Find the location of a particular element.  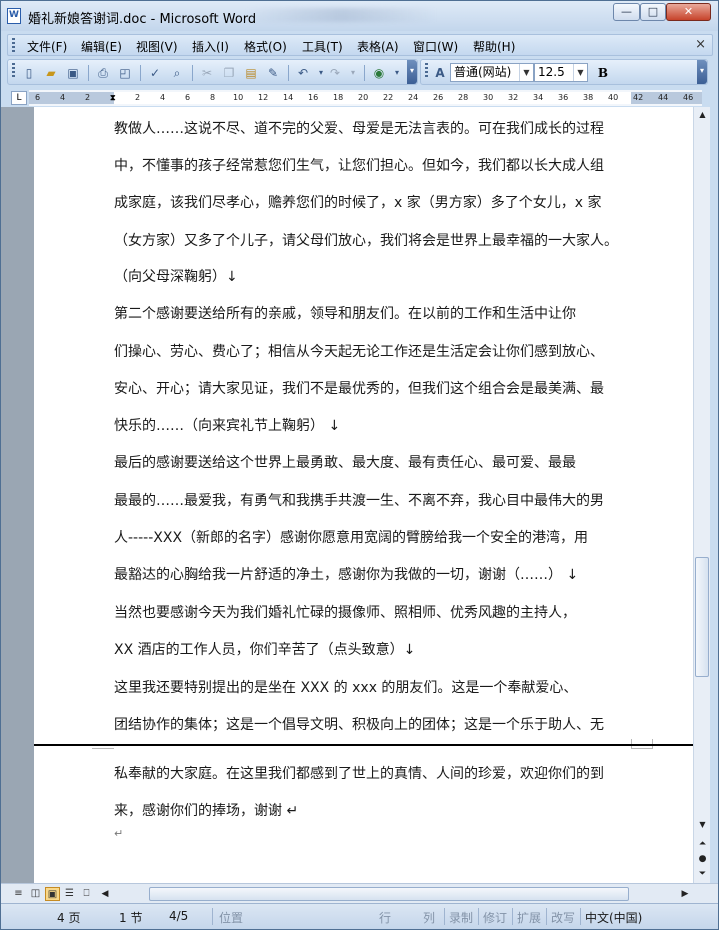

menu-file: 文件(F) is located at coordinates (47, 46).